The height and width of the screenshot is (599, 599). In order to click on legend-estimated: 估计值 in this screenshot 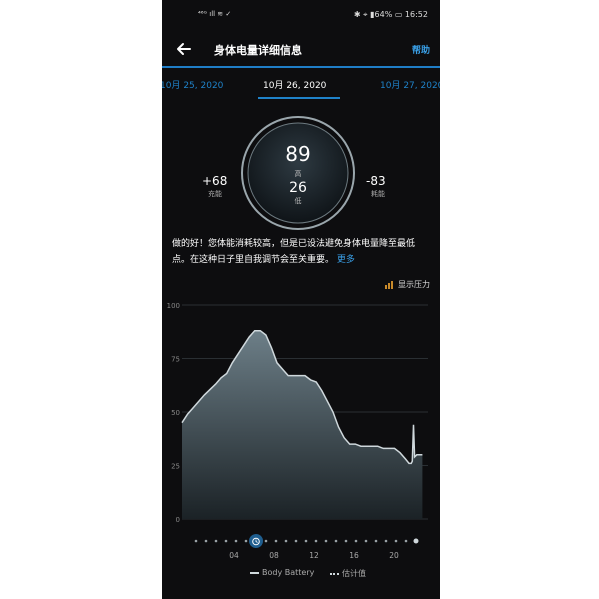, I will do `click(348, 573)`.